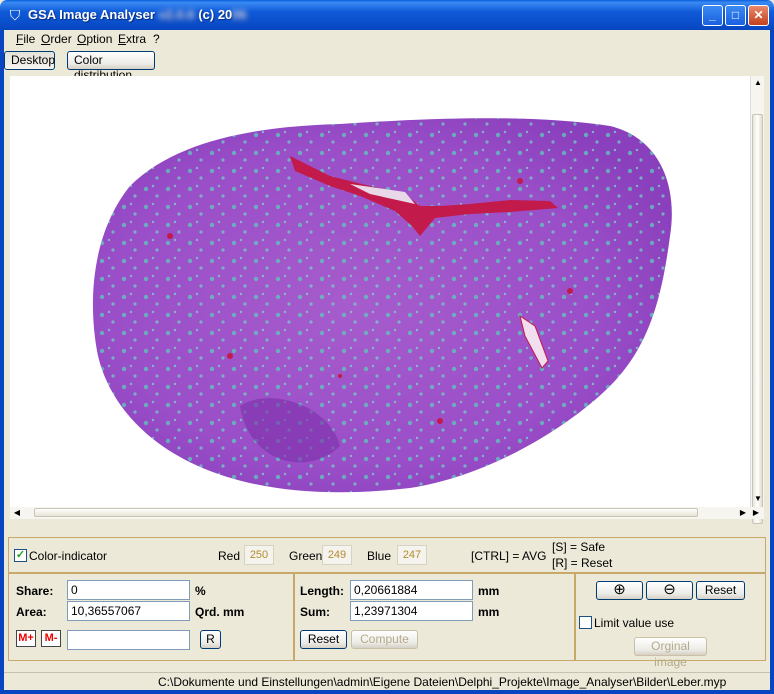 This screenshot has height=694, width=774. I want to click on tab-color-distribution: Color distribution, so click(111, 66).